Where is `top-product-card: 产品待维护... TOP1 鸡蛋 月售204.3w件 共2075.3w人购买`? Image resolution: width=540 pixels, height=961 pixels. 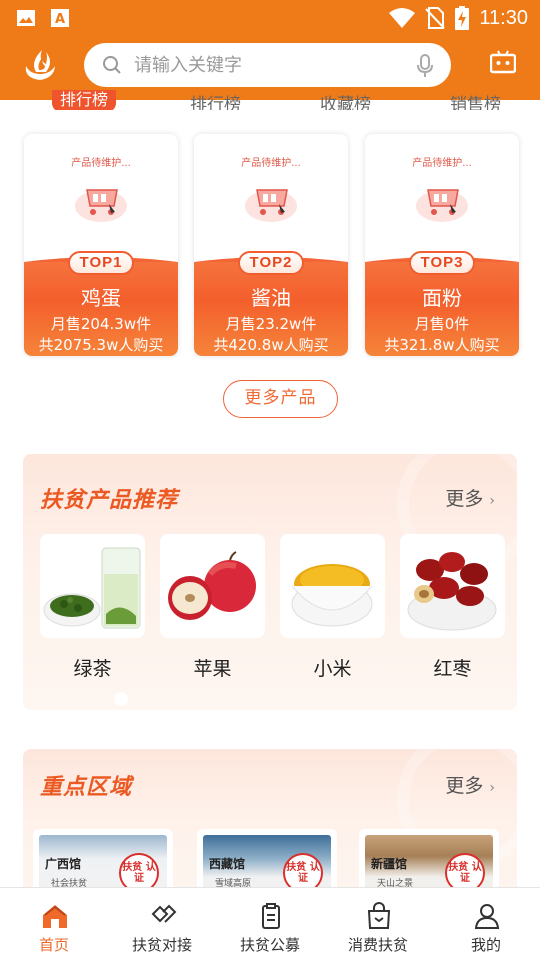 top-product-card: 产品待维护... TOP1 鸡蛋 月售204.3w件 共2075.3w人购买 is located at coordinates (101, 245).